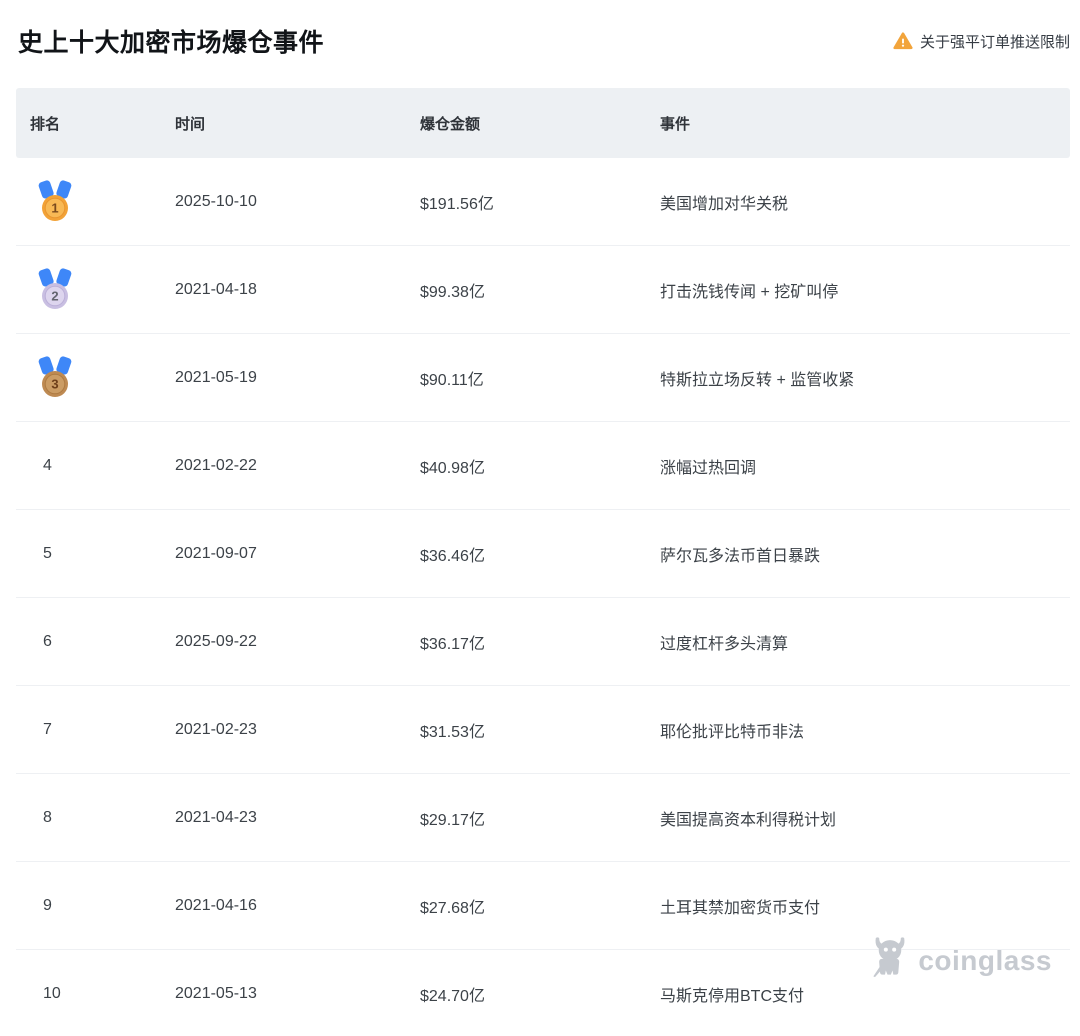 Image resolution: width=1080 pixels, height=1036 pixels. I want to click on amount-cell: $29.17亿, so click(452, 820).